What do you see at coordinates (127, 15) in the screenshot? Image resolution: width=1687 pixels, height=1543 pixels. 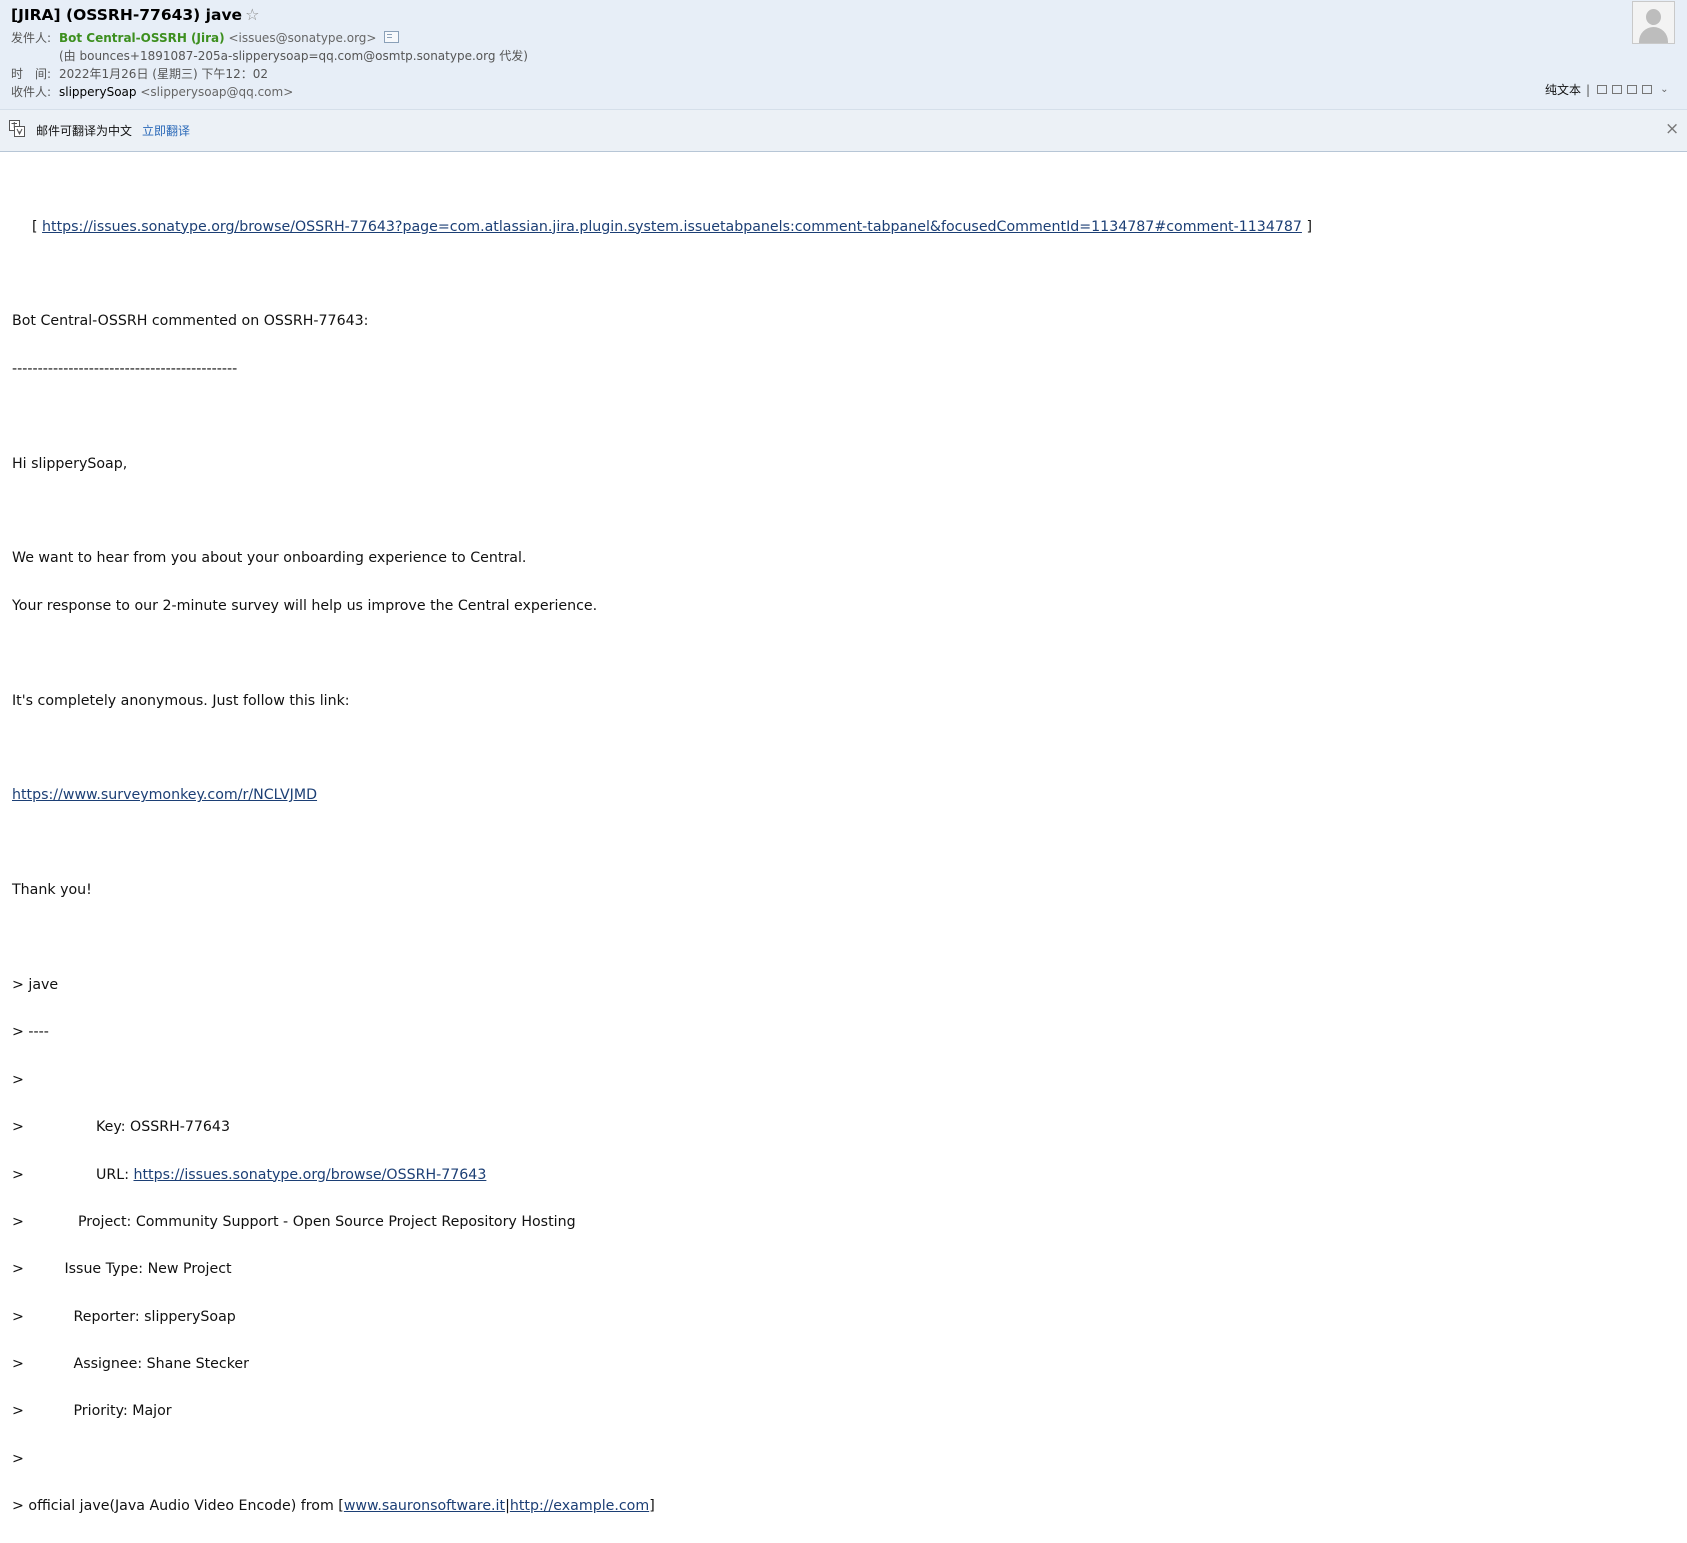 I see `subject-text: [JIRA] (OSSRH-77643) jave` at bounding box center [127, 15].